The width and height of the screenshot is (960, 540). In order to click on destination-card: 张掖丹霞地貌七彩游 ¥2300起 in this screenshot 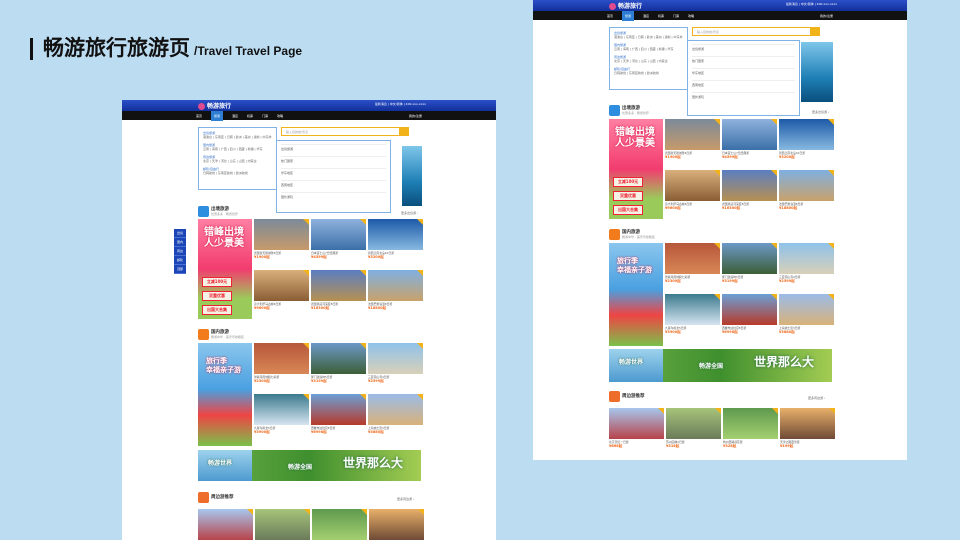, I will do `click(281, 367)`.